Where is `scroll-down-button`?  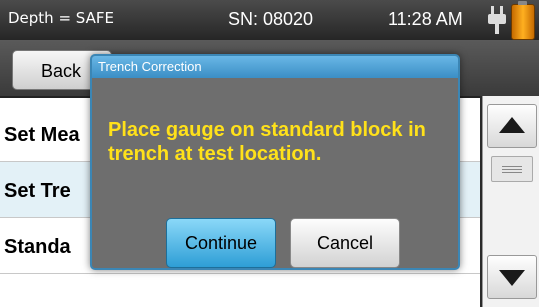
scroll-down-button is located at coordinates (512, 277).